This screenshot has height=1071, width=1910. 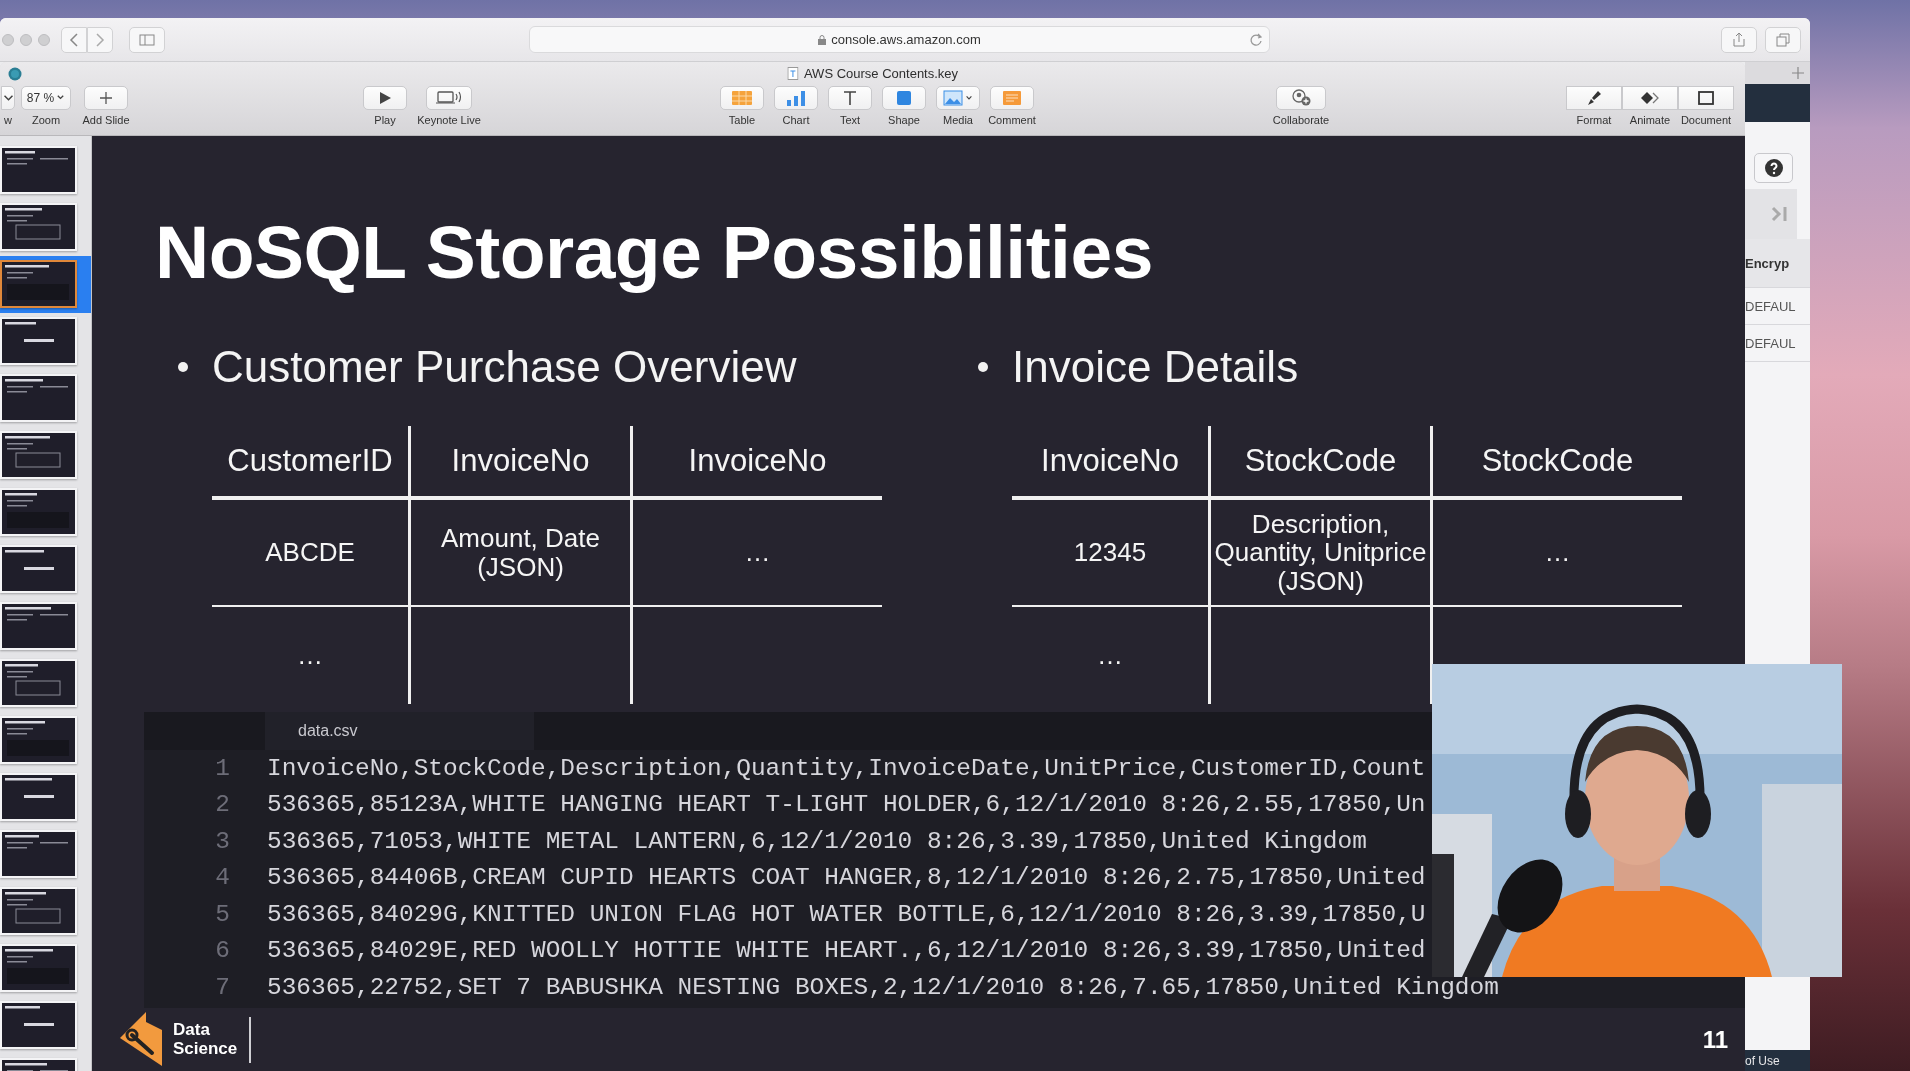 I want to click on reload-icon, so click(x=1256, y=39).